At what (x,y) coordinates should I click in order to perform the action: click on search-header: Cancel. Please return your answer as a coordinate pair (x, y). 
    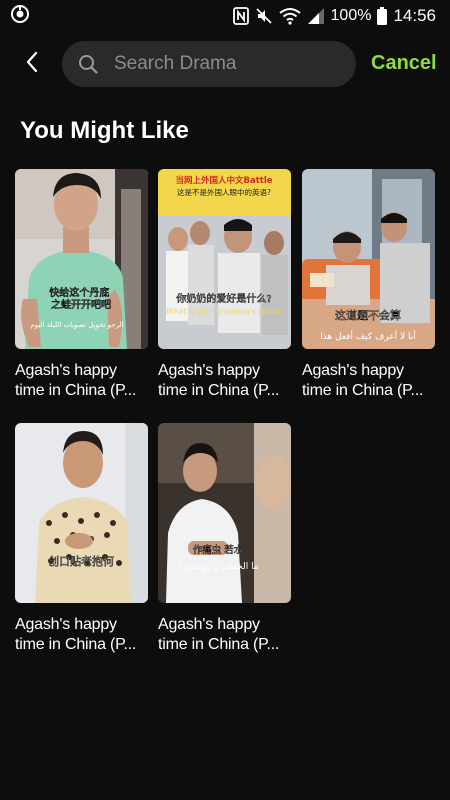
    Looking at the image, I should click on (225, 64).